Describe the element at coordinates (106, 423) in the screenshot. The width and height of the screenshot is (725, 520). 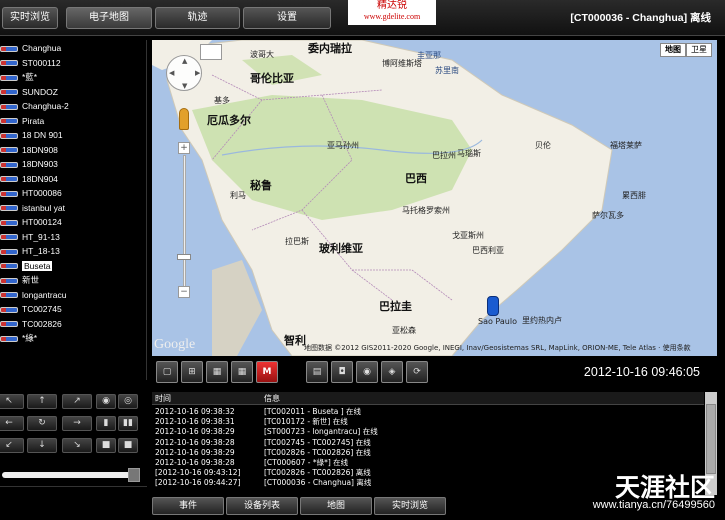
I see `light-icon: ▮` at that location.